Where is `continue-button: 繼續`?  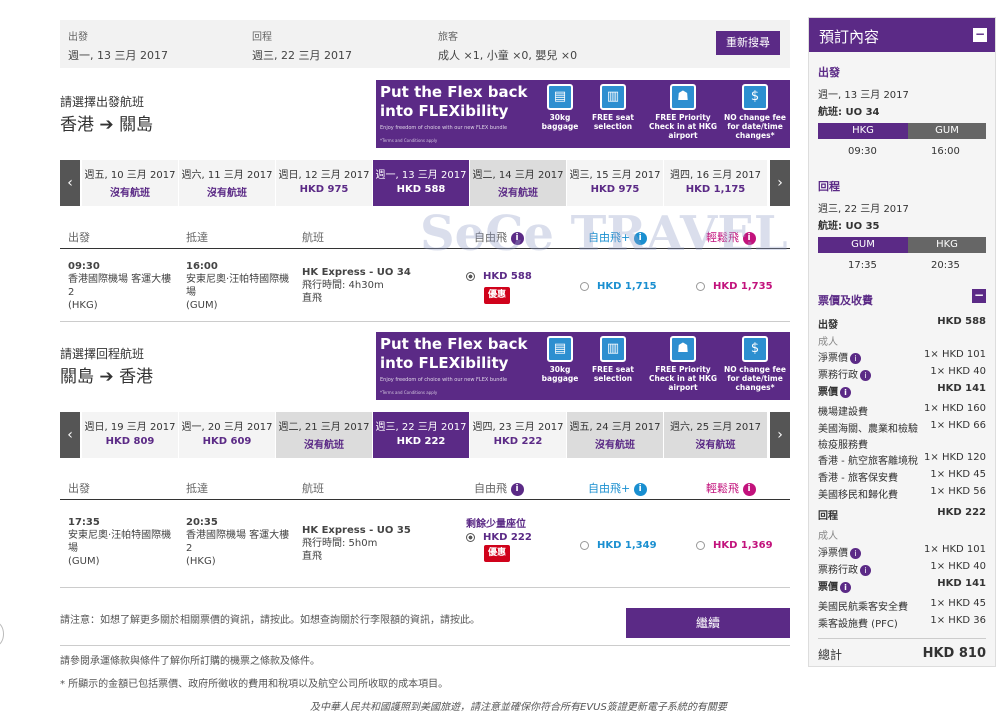
continue-button: 繼續 is located at coordinates (708, 623).